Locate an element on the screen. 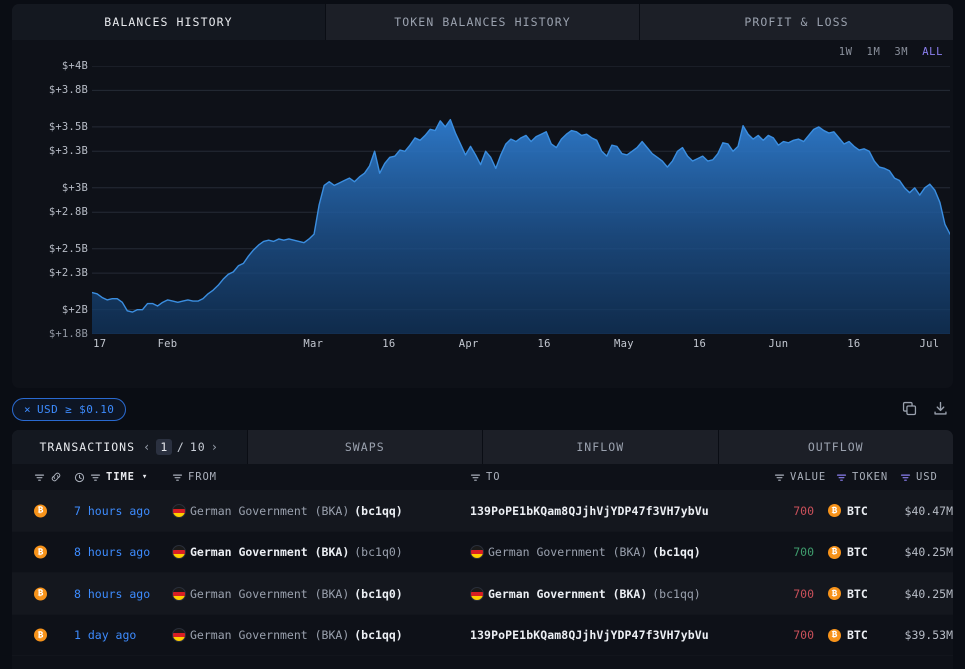  pager-prev-button: ‹ is located at coordinates (147, 447).